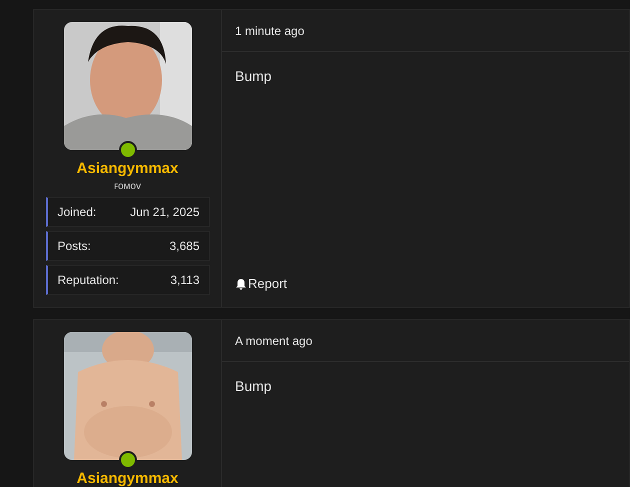 This screenshot has height=487, width=630. What do you see at coordinates (74, 246) in the screenshot?
I see `stat-label: Posts:` at bounding box center [74, 246].